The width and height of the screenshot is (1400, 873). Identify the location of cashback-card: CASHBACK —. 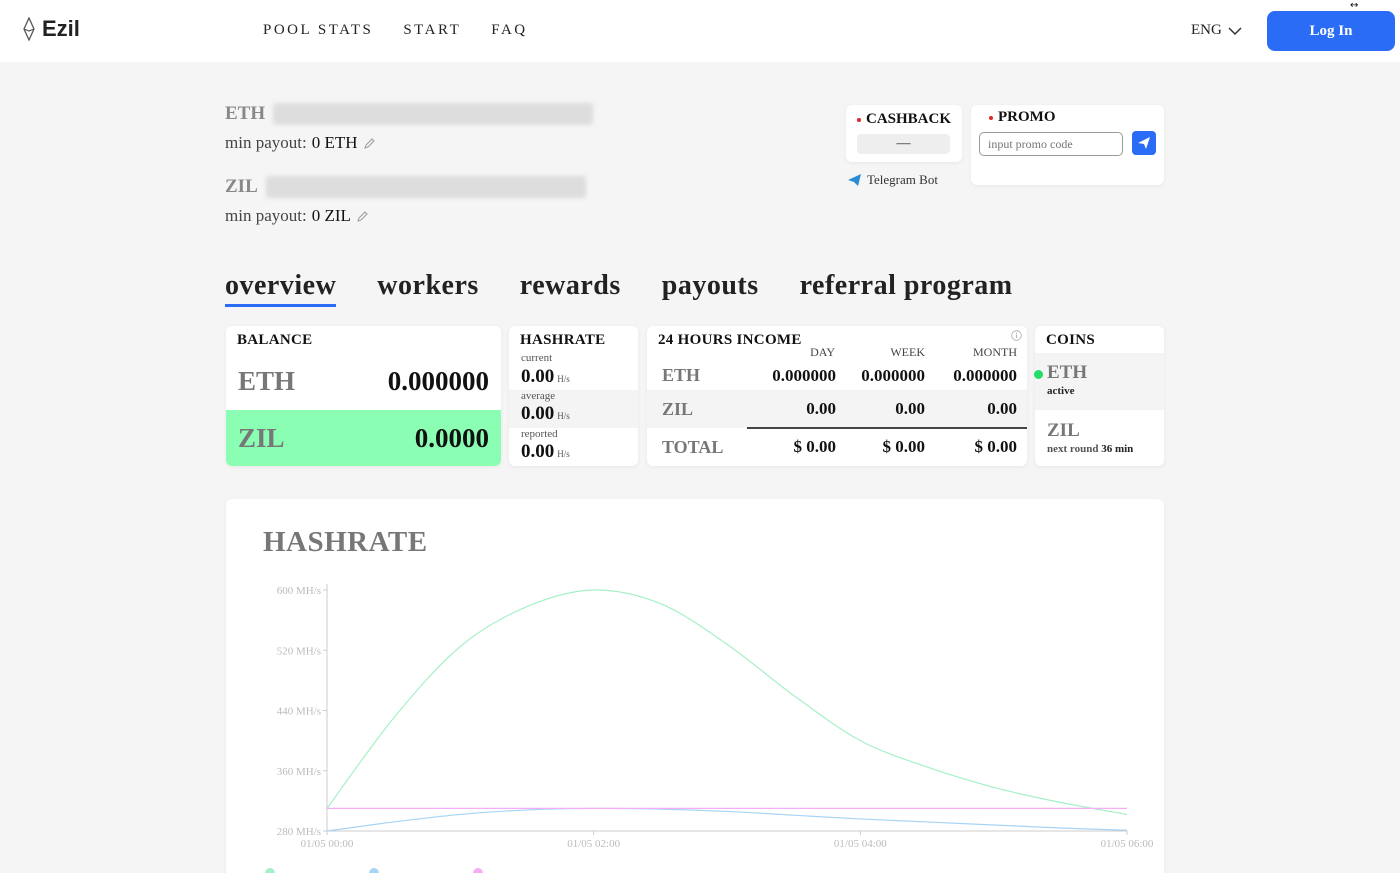
(904, 133).